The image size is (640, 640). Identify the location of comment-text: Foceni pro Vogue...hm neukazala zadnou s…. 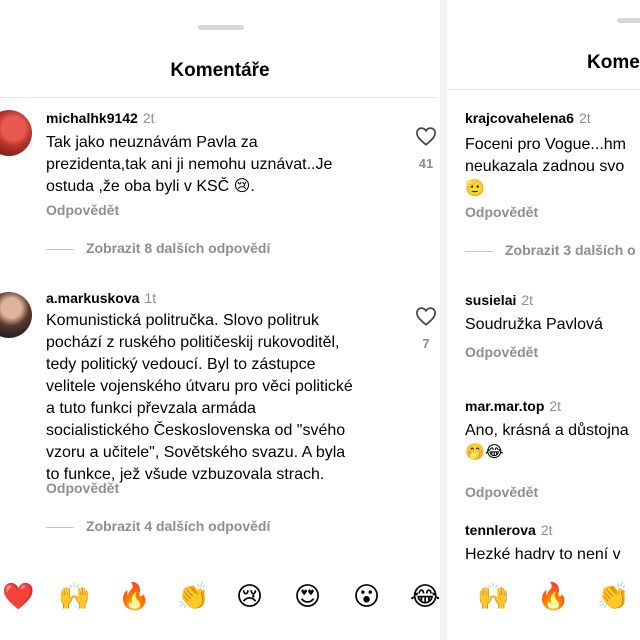
(545, 166).